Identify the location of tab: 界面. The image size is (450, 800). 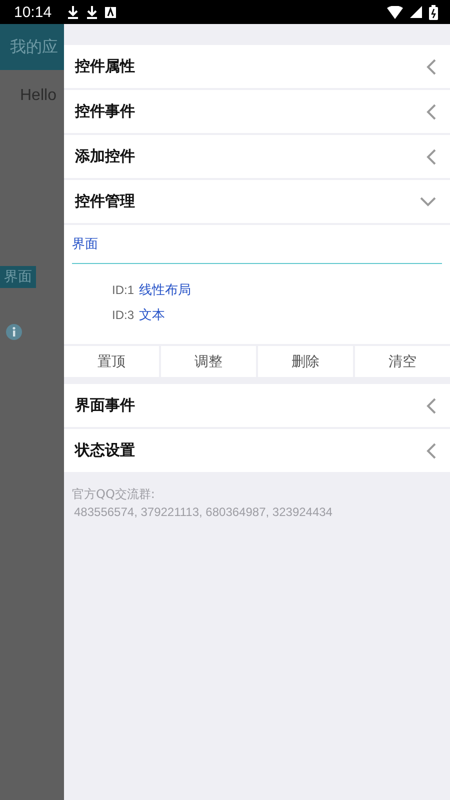
(257, 244).